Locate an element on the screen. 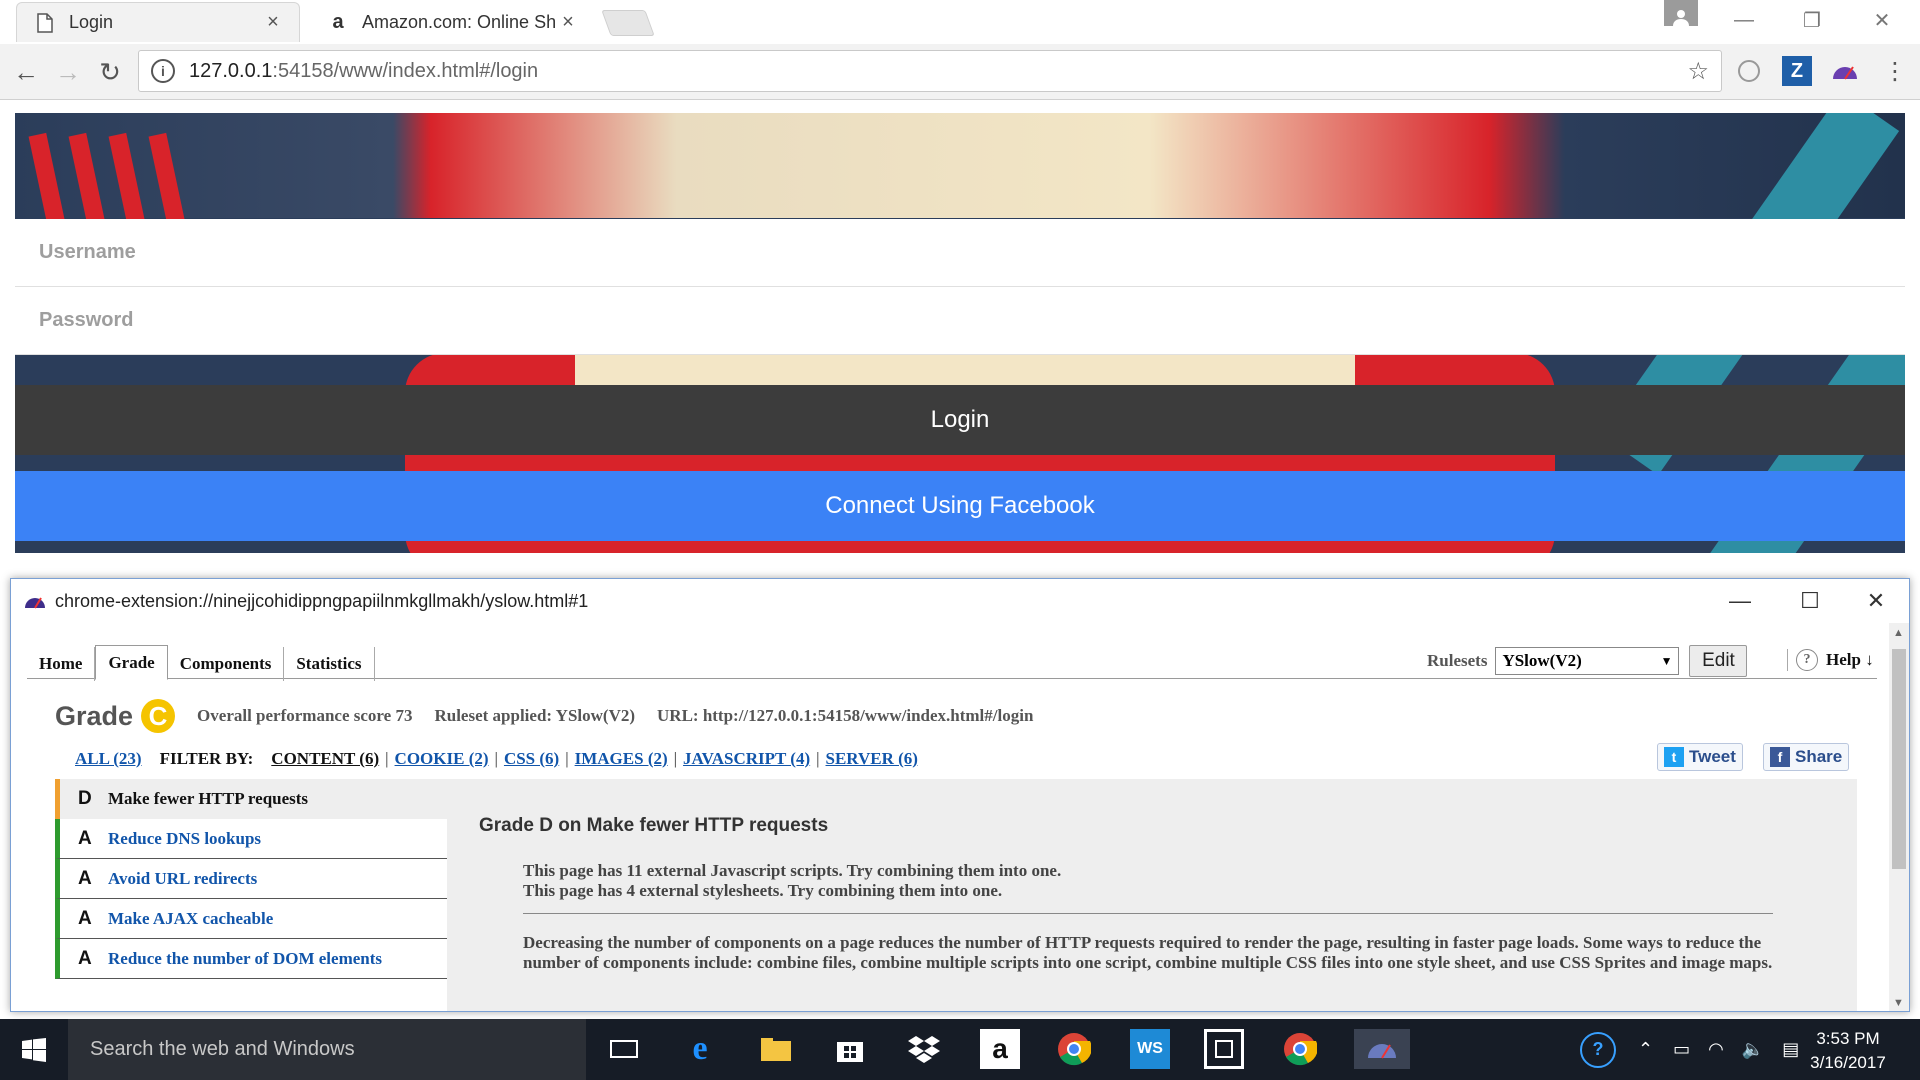 Image resolution: width=1920 pixels, height=1080 pixels. rule-item: A Reduce the number of DOM elements is located at coordinates (251, 959).